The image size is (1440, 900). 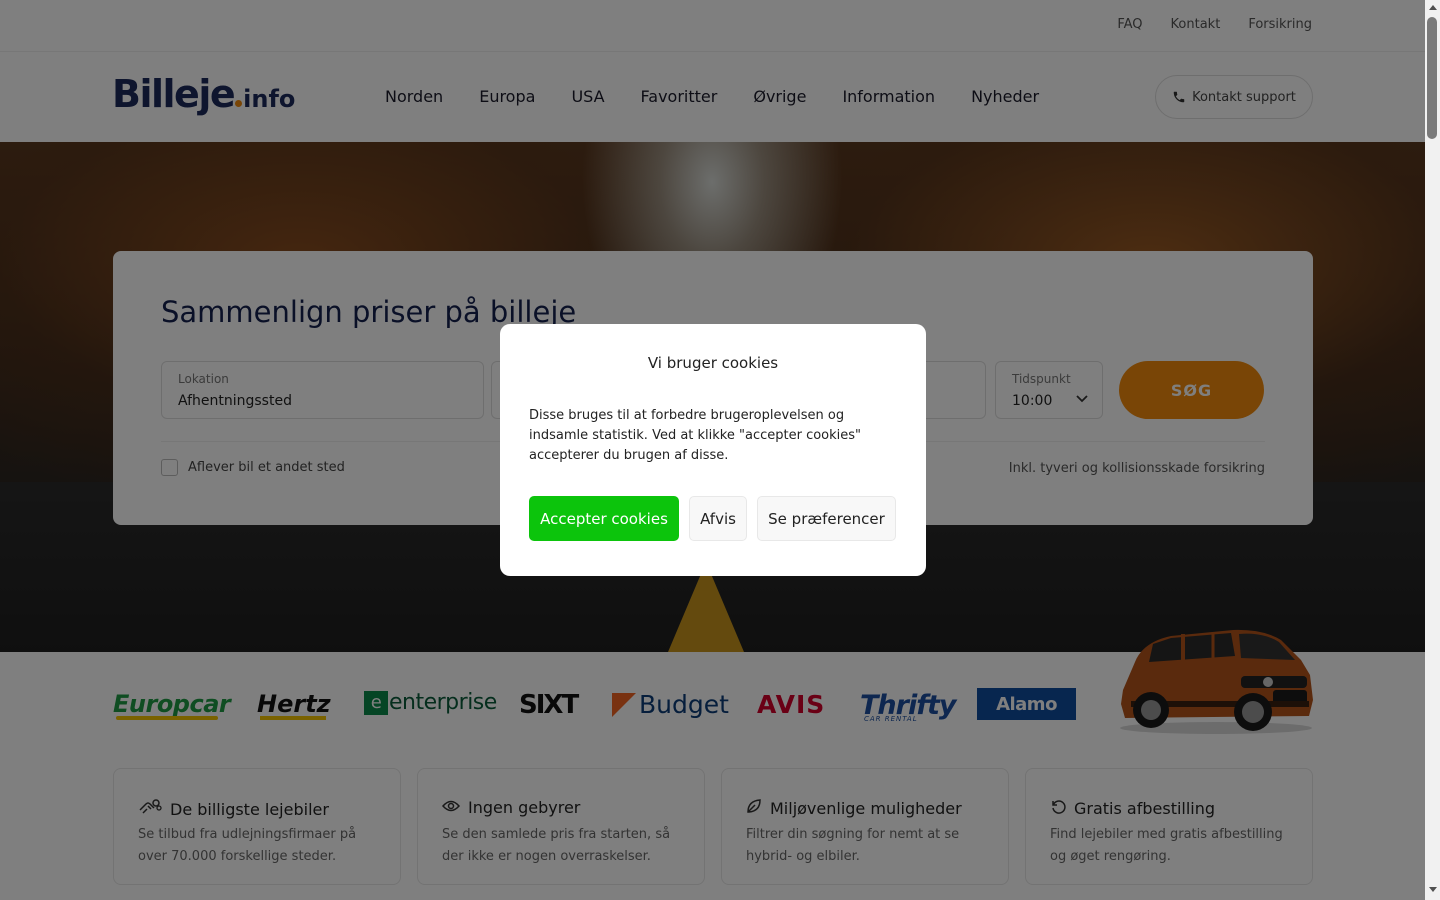 What do you see at coordinates (1432, 78) in the screenshot?
I see `scroll-thumb` at bounding box center [1432, 78].